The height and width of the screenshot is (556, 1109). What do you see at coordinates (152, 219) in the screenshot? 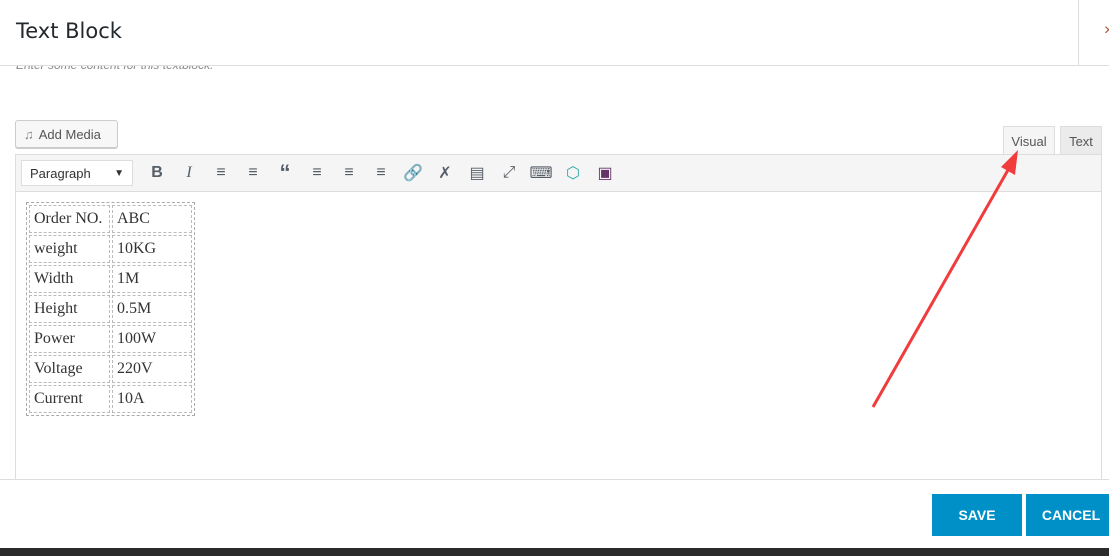
I see `value-cell: ABC` at bounding box center [152, 219].